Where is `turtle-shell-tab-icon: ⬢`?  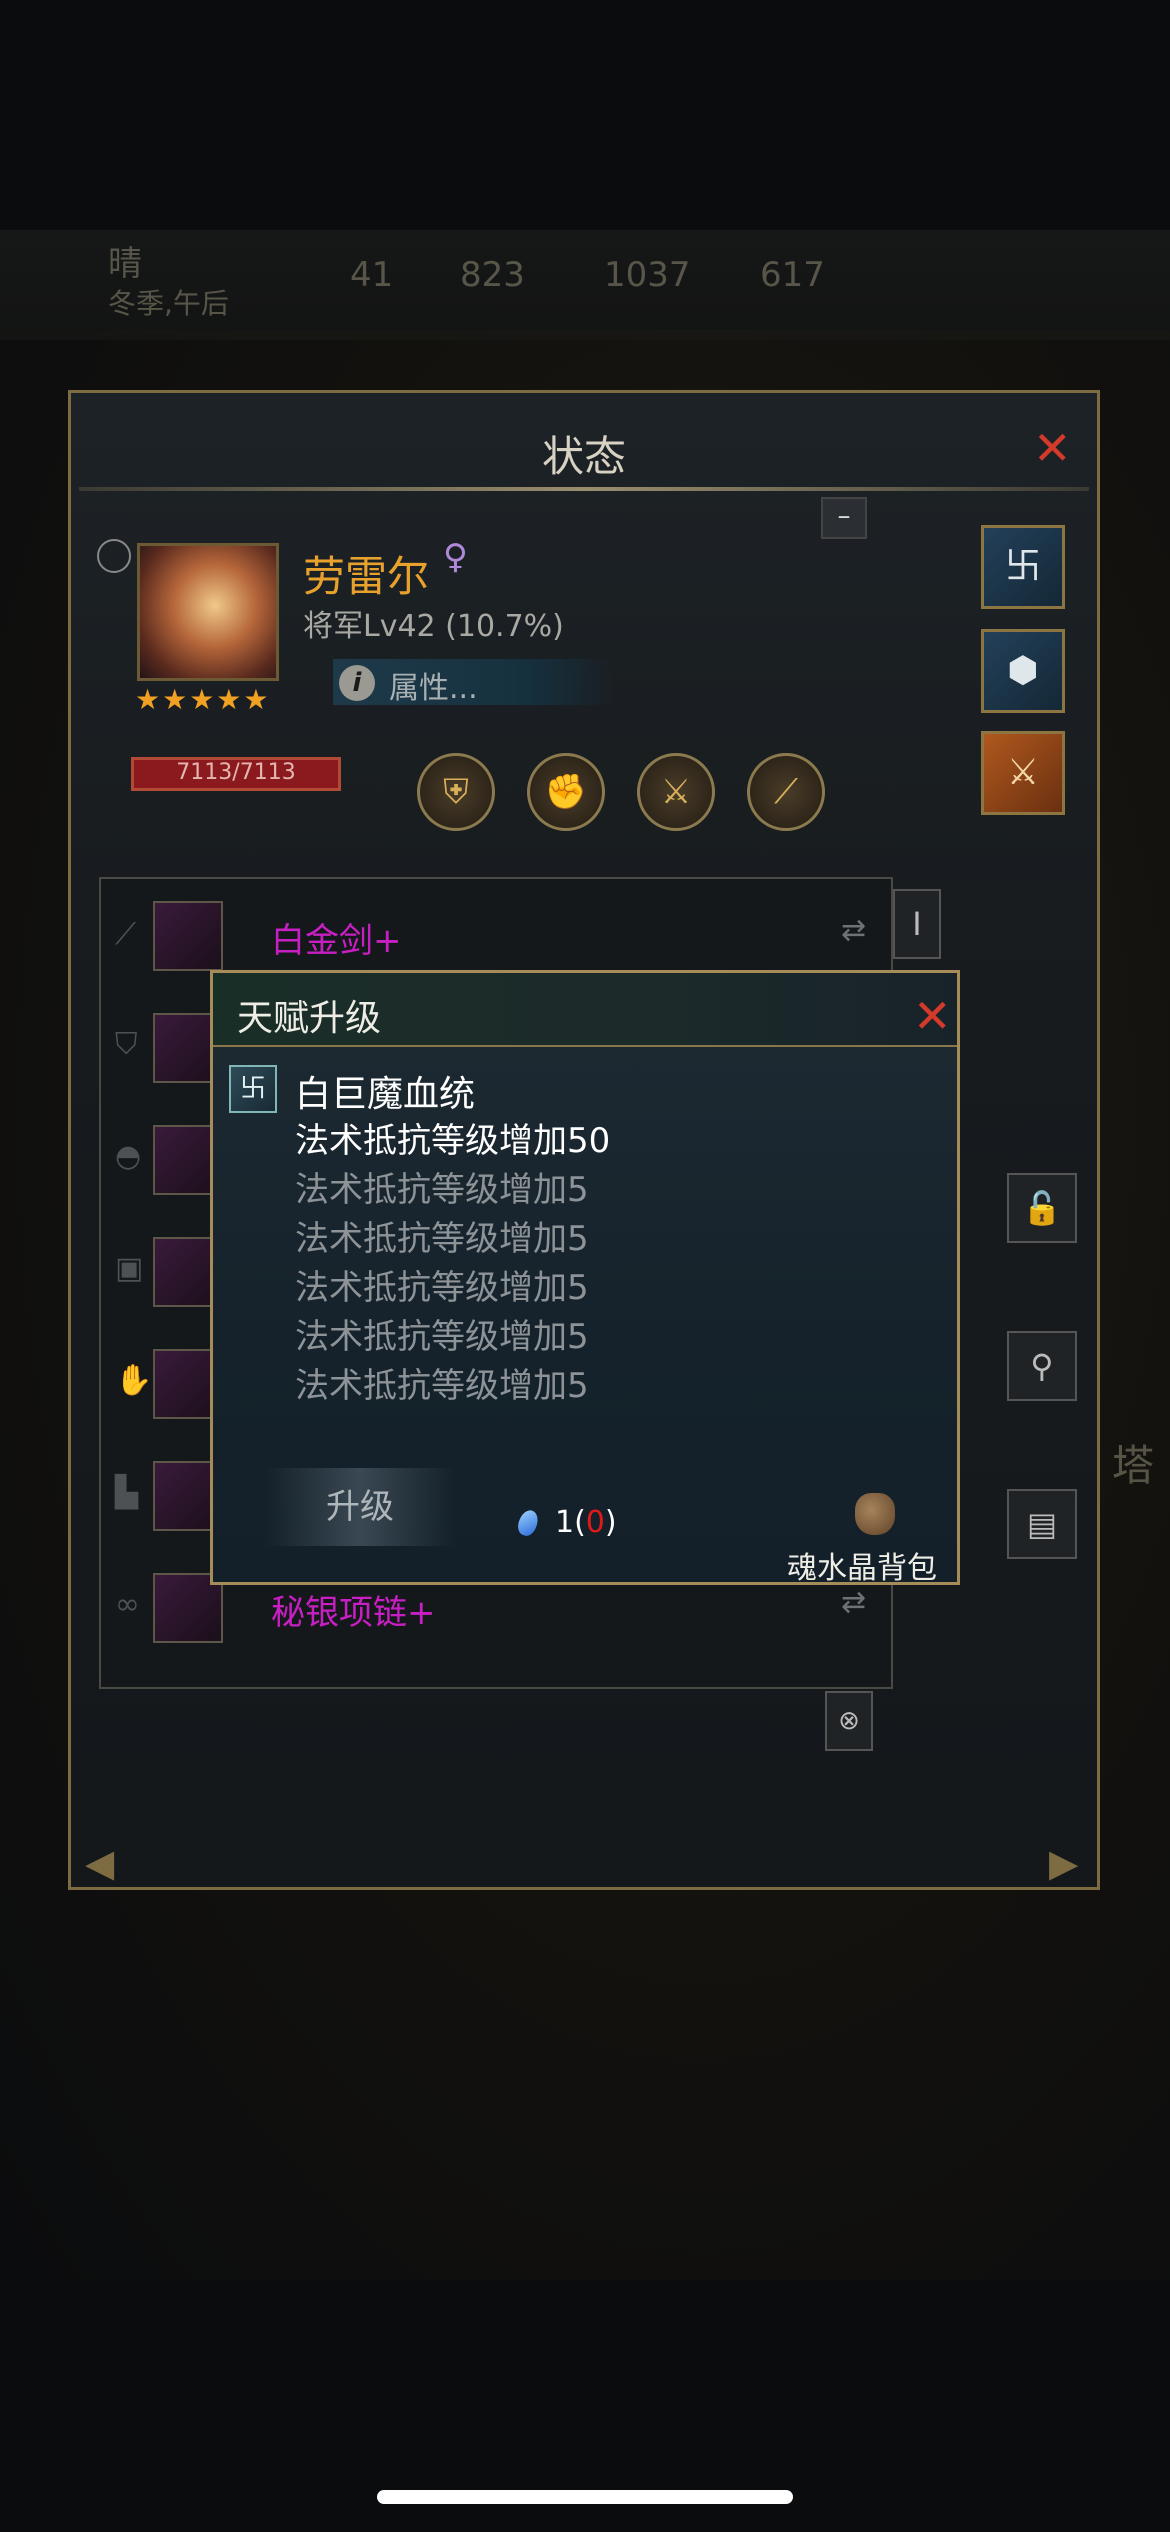
turtle-shell-tab-icon: ⬢ is located at coordinates (1023, 671).